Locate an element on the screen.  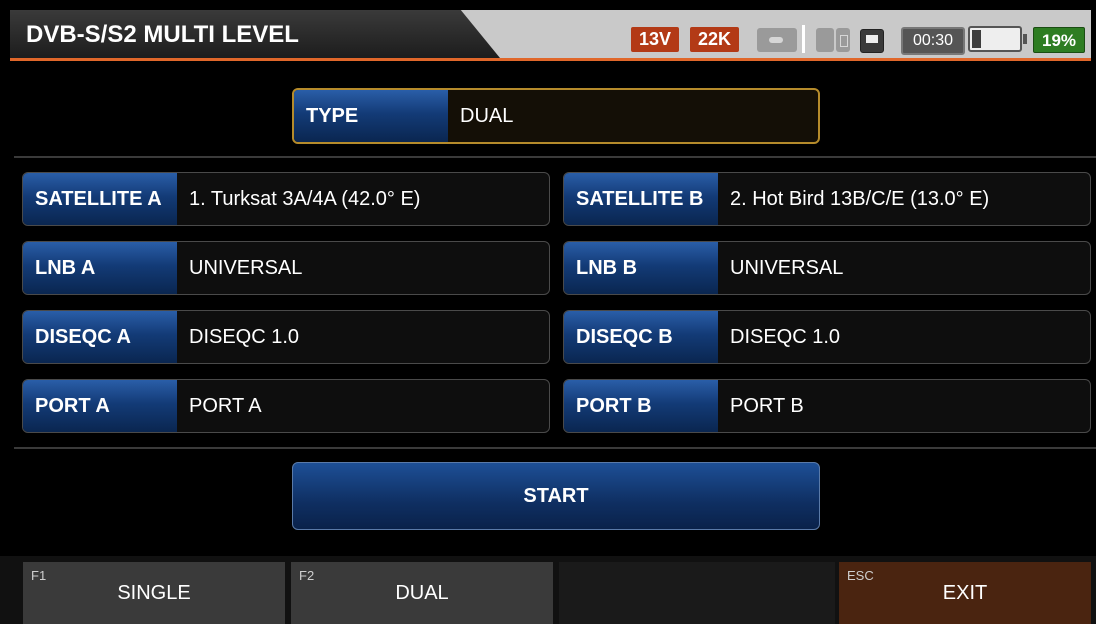
battery-fill is located at coordinates (976, 39).